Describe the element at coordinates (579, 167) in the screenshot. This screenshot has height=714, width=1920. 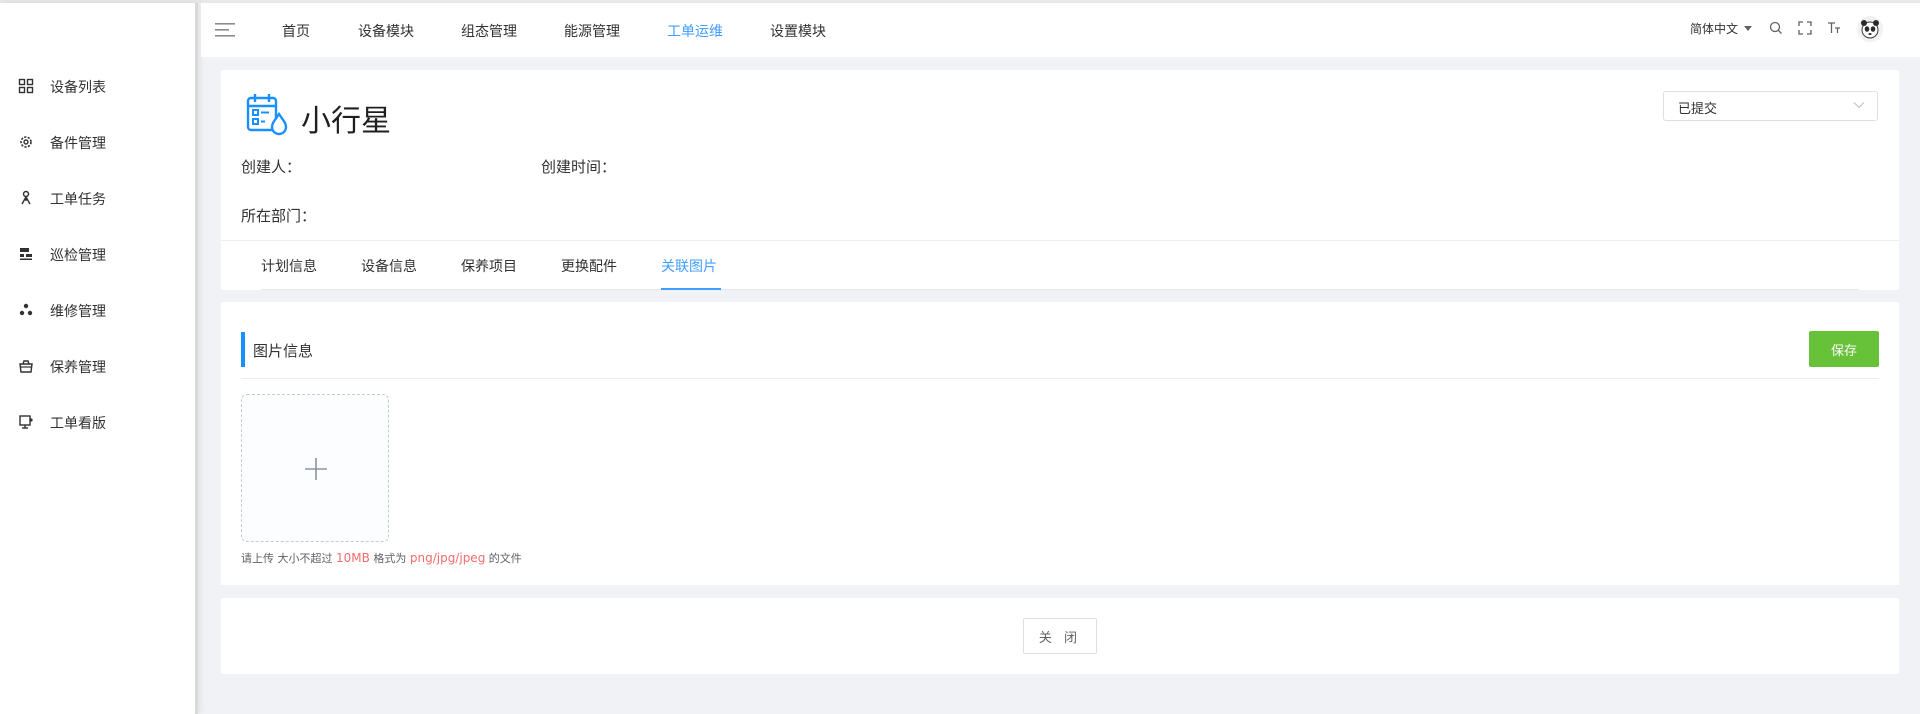
I see `created-time-label: 创建时间：` at that location.